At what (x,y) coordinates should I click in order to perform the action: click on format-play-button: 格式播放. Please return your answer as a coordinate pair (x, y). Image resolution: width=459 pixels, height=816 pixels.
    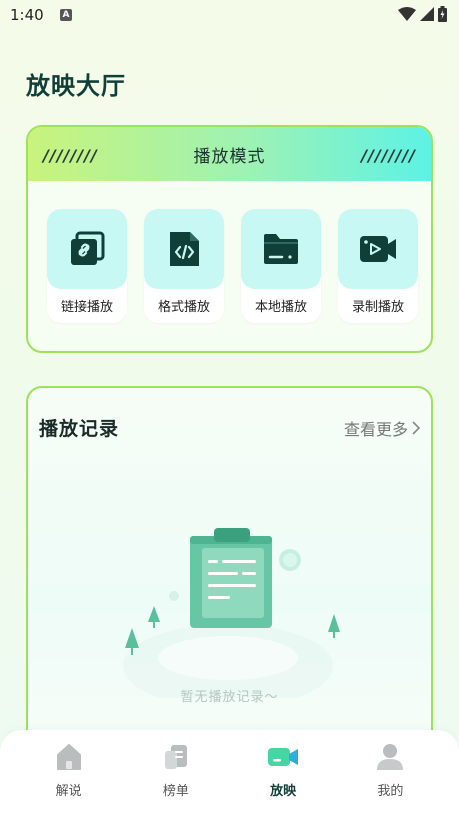
    Looking at the image, I should click on (184, 266).